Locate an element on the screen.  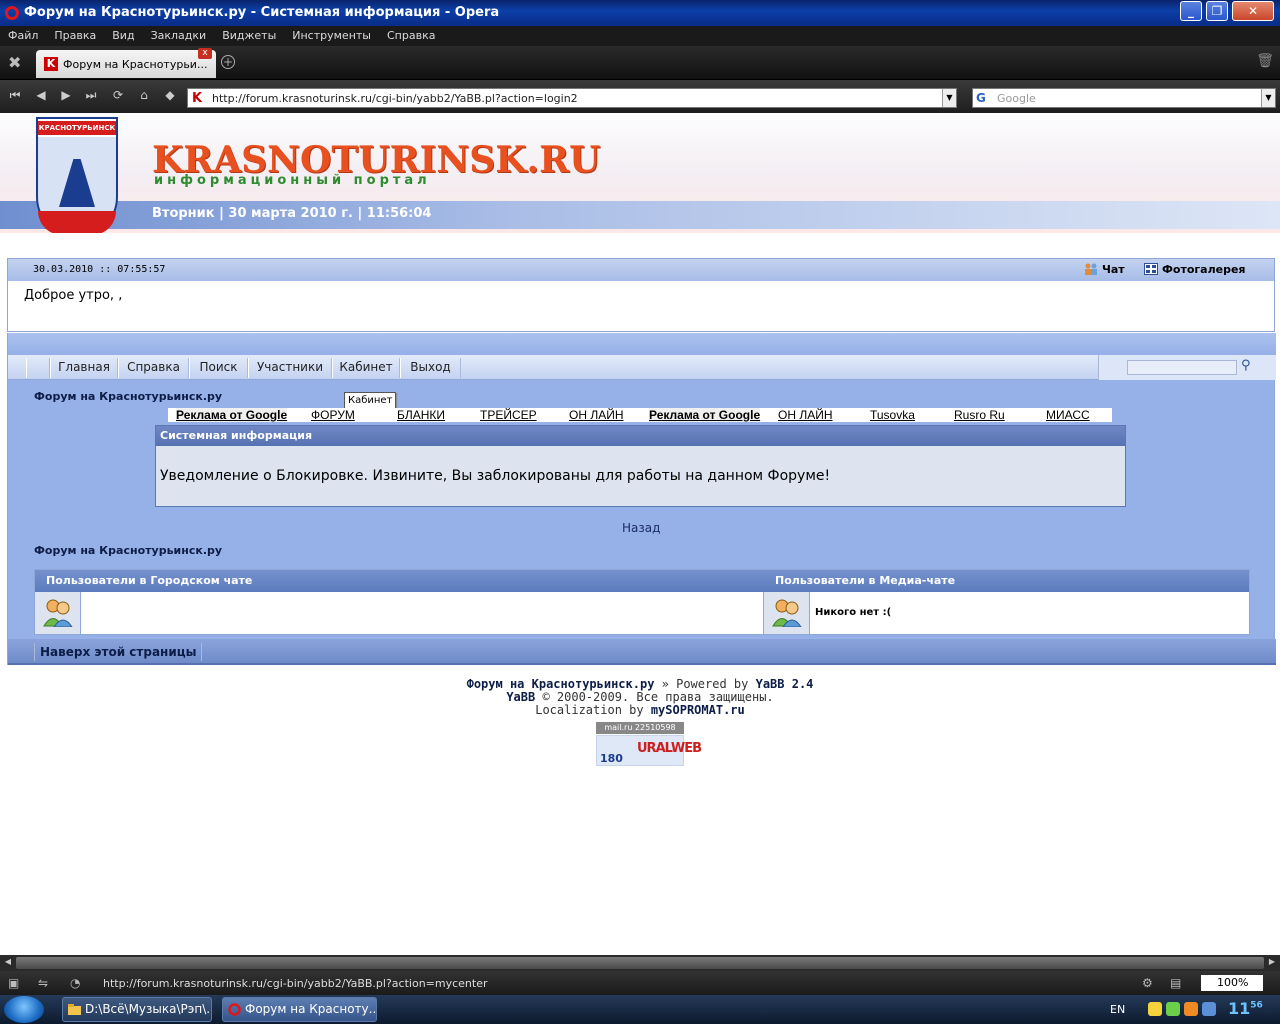
ad-link-forum: ФОРУМ is located at coordinates (333, 415).